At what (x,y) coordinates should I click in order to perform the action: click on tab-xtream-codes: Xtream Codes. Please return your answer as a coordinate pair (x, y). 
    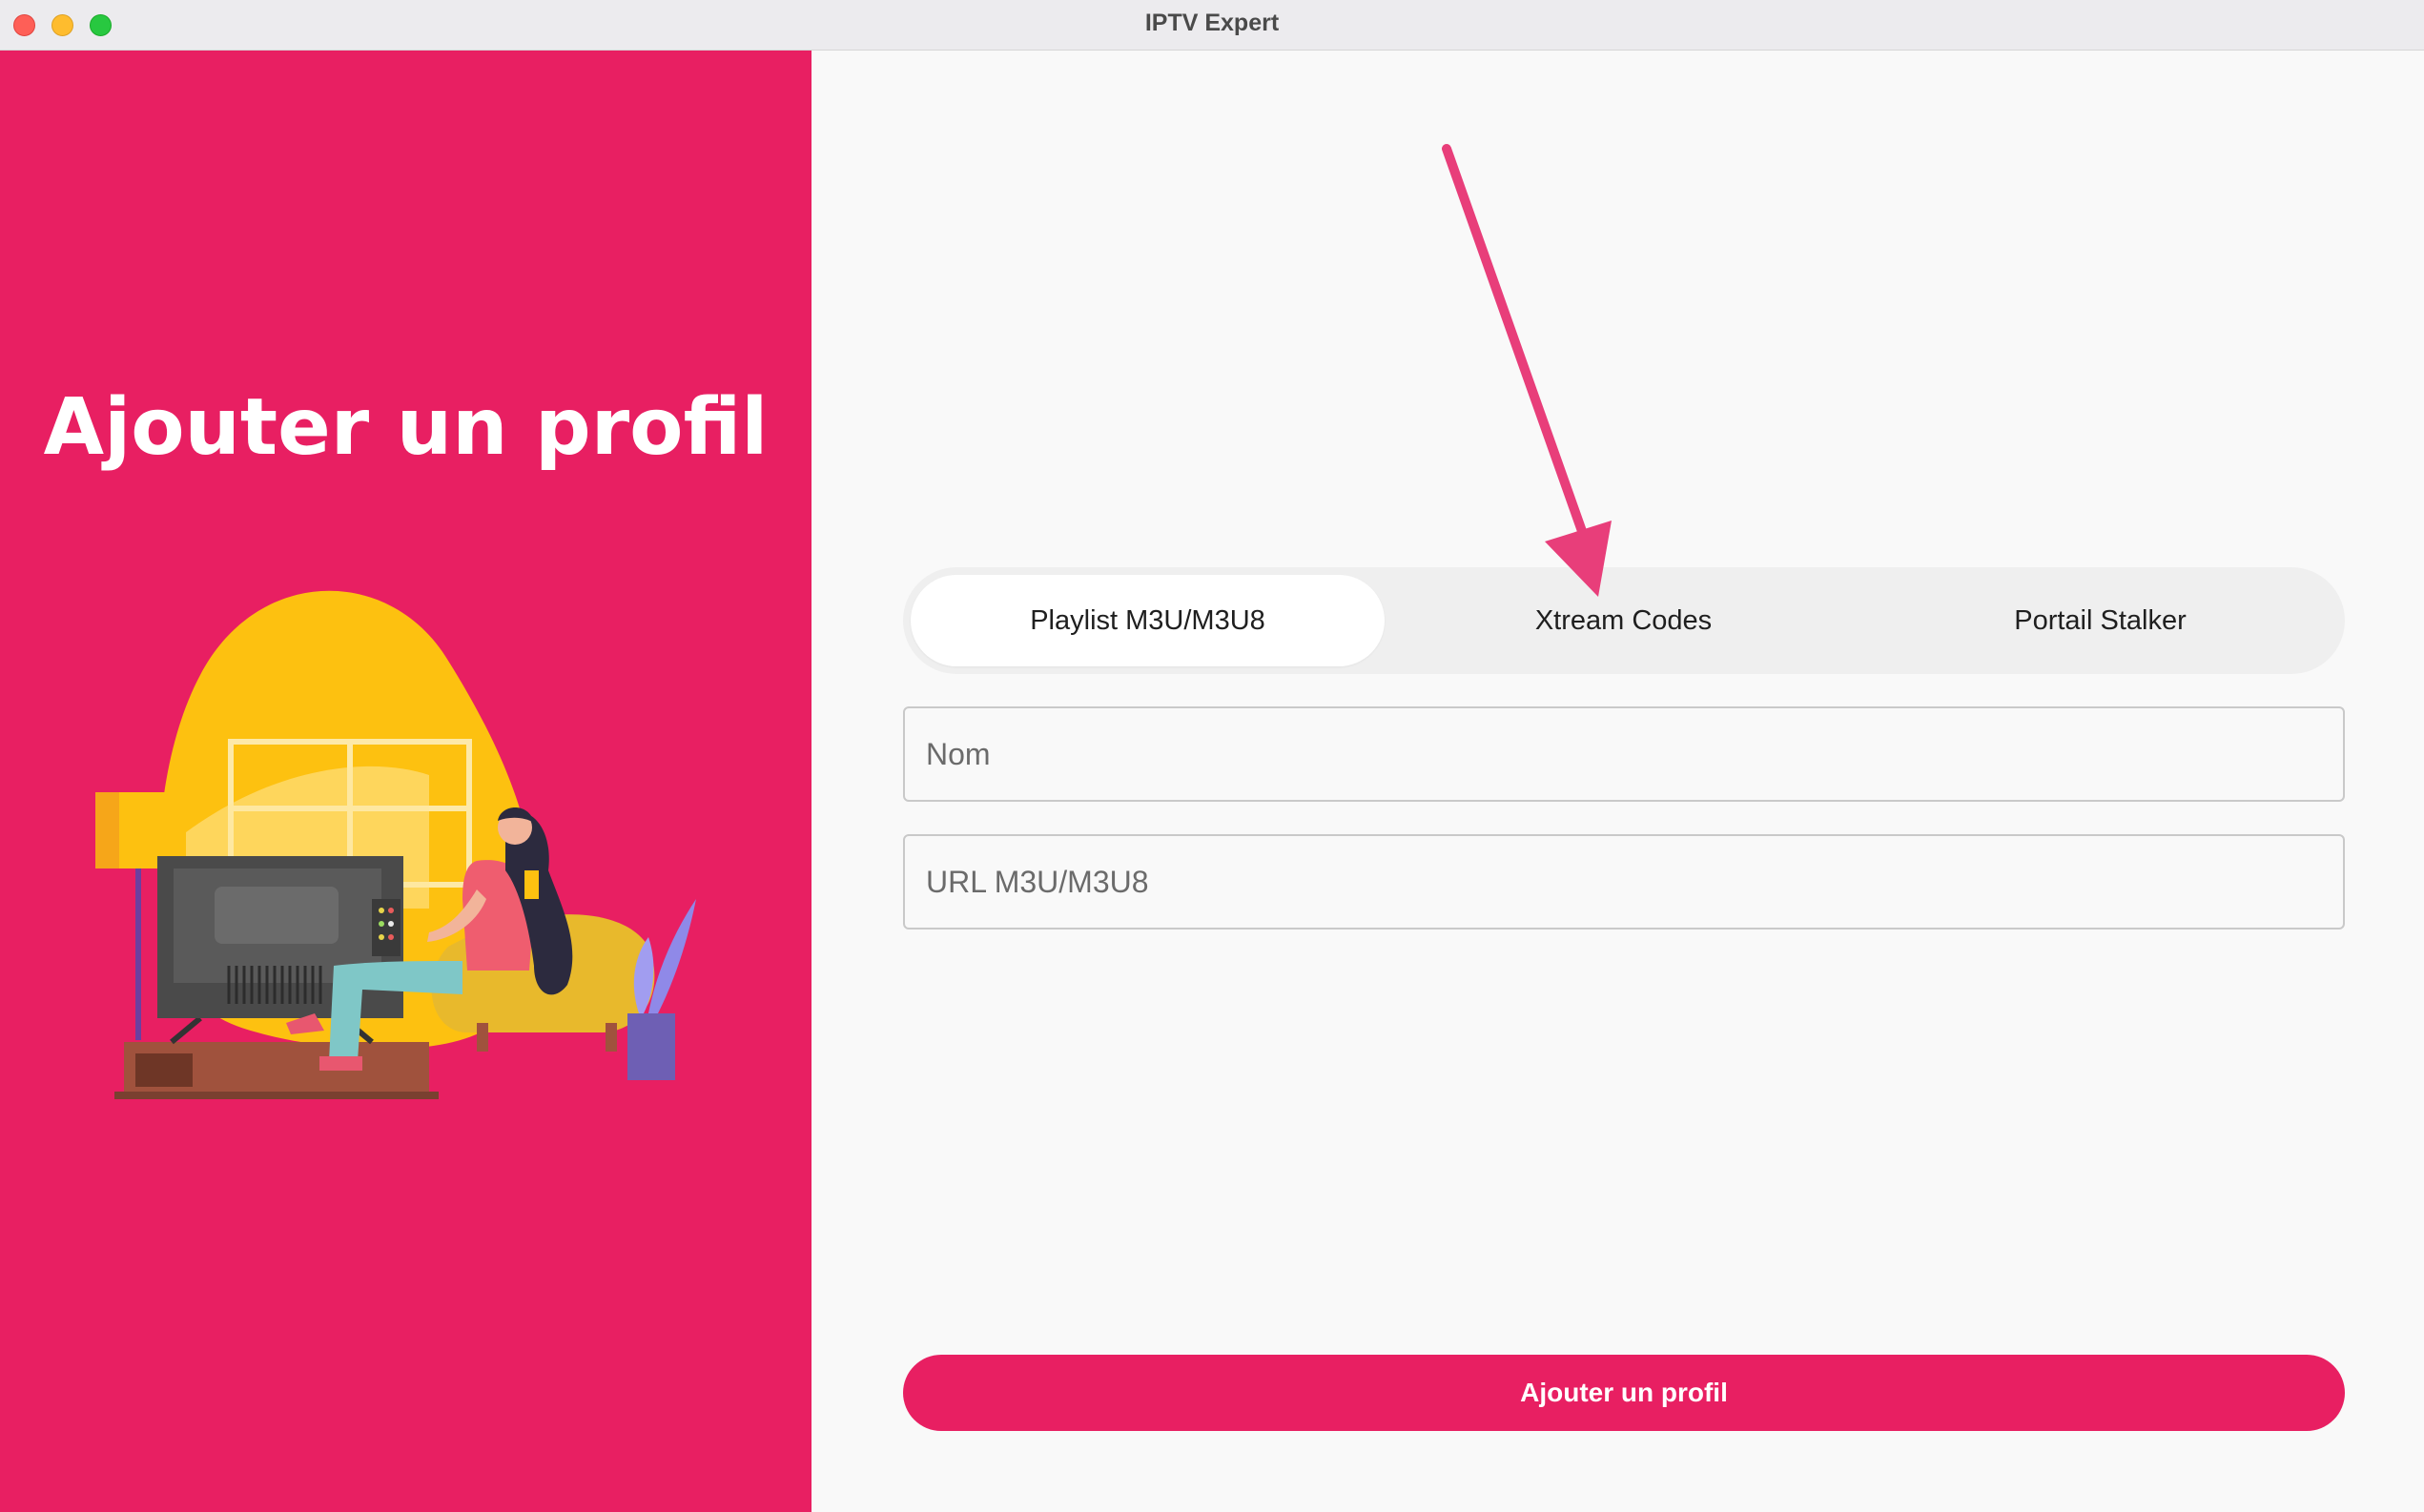
    Looking at the image, I should click on (1623, 620).